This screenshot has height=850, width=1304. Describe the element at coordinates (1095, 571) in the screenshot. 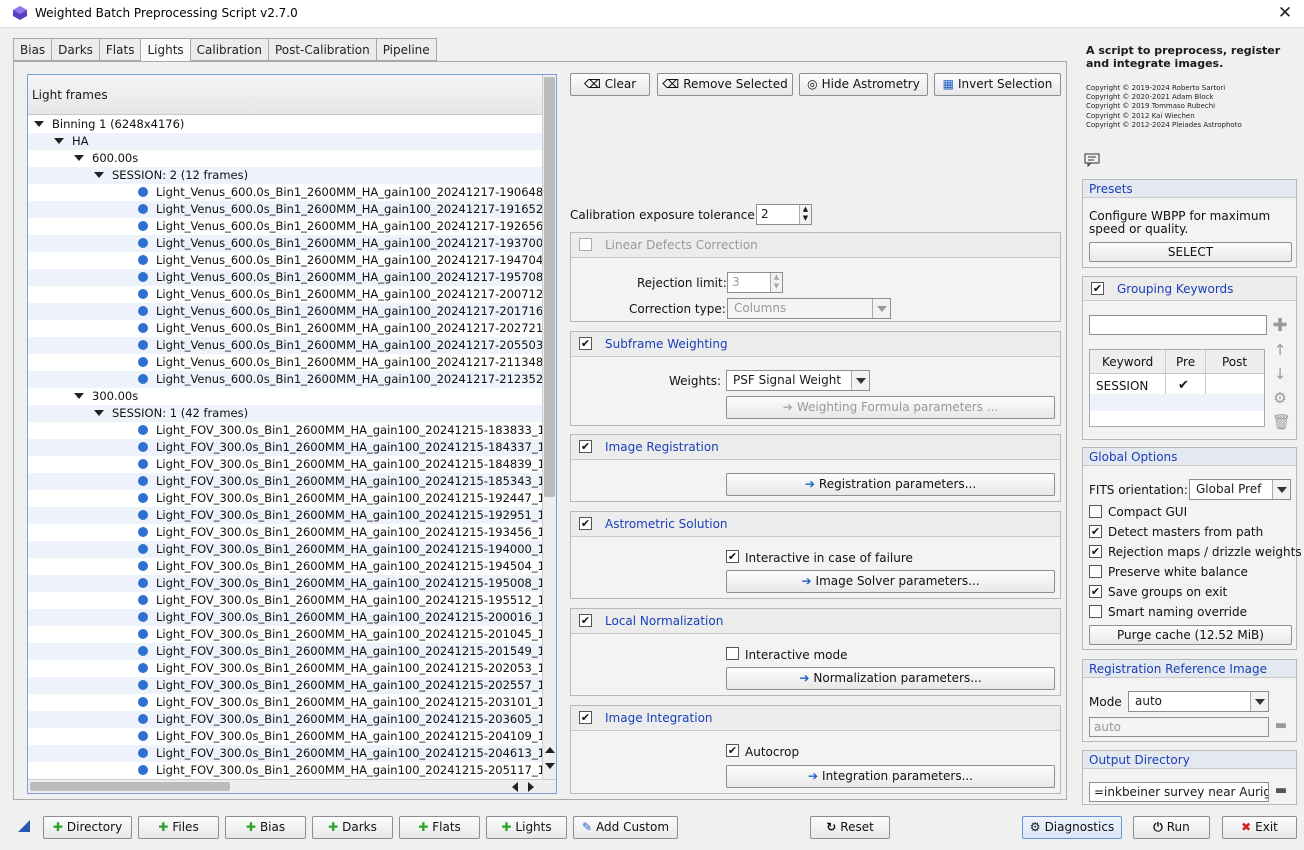

I see `preserve-white-balance-checkbox` at that location.